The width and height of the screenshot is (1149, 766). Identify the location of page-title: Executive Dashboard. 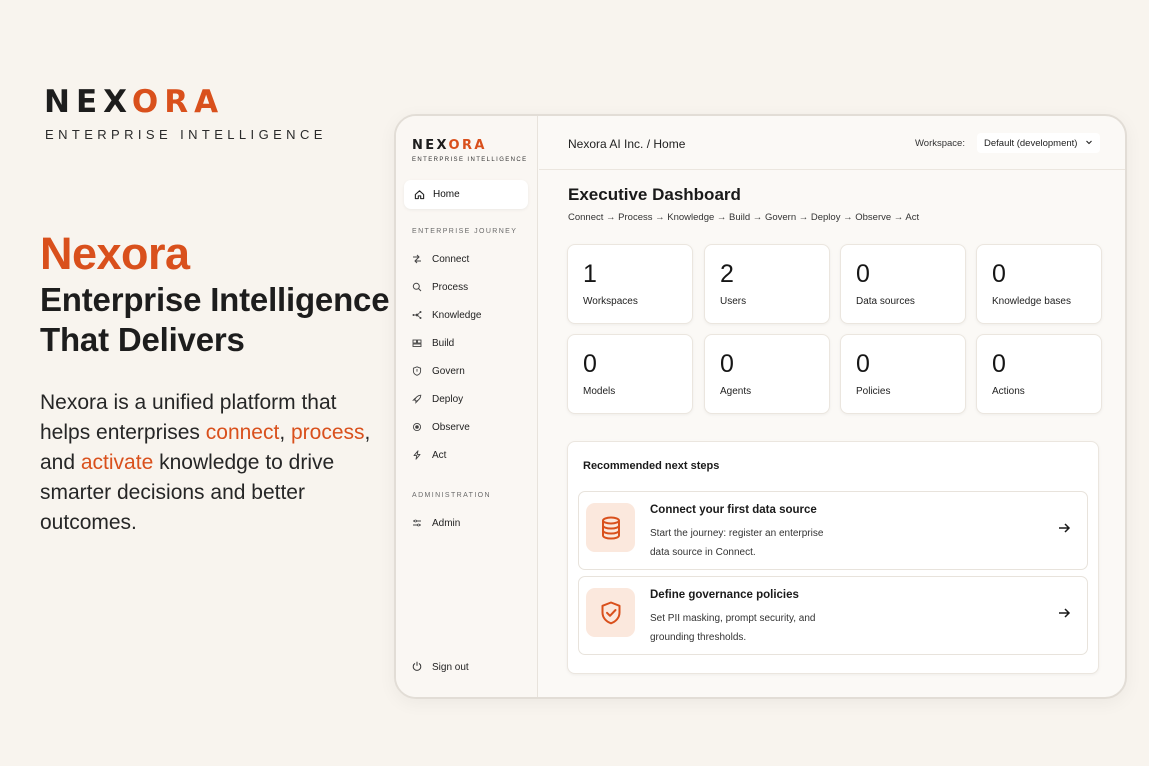
(654, 194).